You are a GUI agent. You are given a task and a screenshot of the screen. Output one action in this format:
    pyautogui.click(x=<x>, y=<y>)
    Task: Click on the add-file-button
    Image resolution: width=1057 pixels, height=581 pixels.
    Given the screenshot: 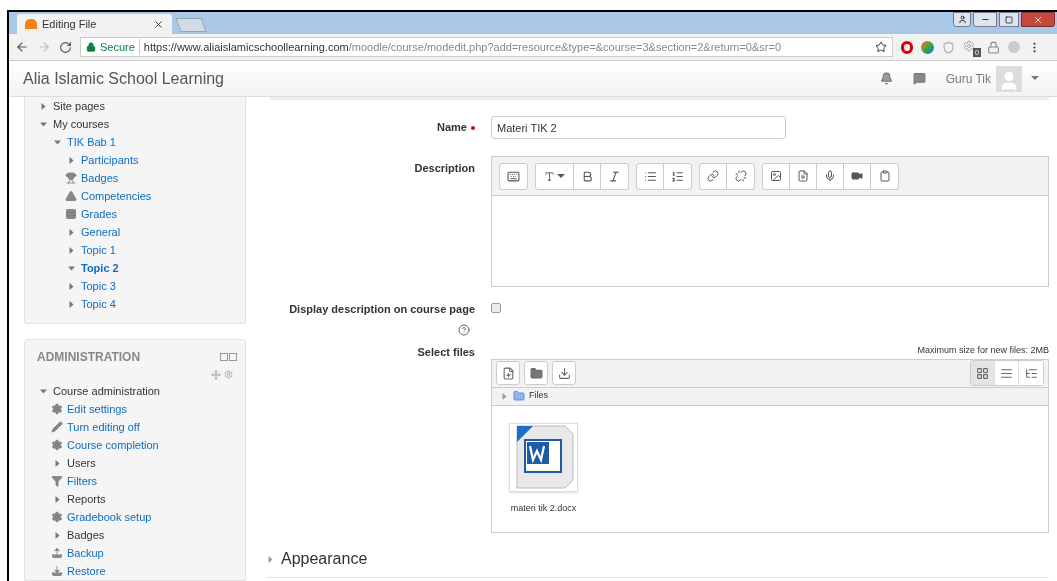 What is the action you would take?
    pyautogui.click(x=508, y=373)
    